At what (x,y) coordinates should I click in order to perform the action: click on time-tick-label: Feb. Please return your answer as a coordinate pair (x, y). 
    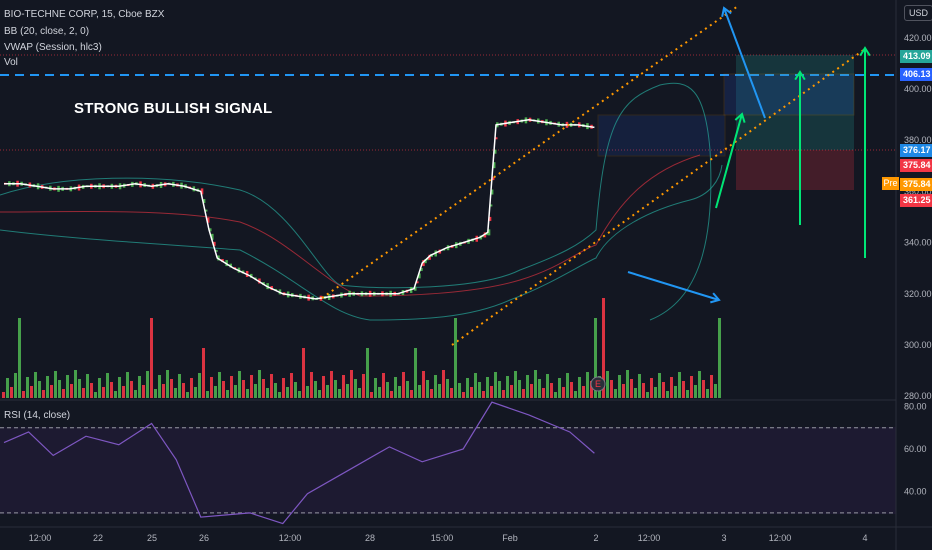
    Looking at the image, I should click on (510, 538).